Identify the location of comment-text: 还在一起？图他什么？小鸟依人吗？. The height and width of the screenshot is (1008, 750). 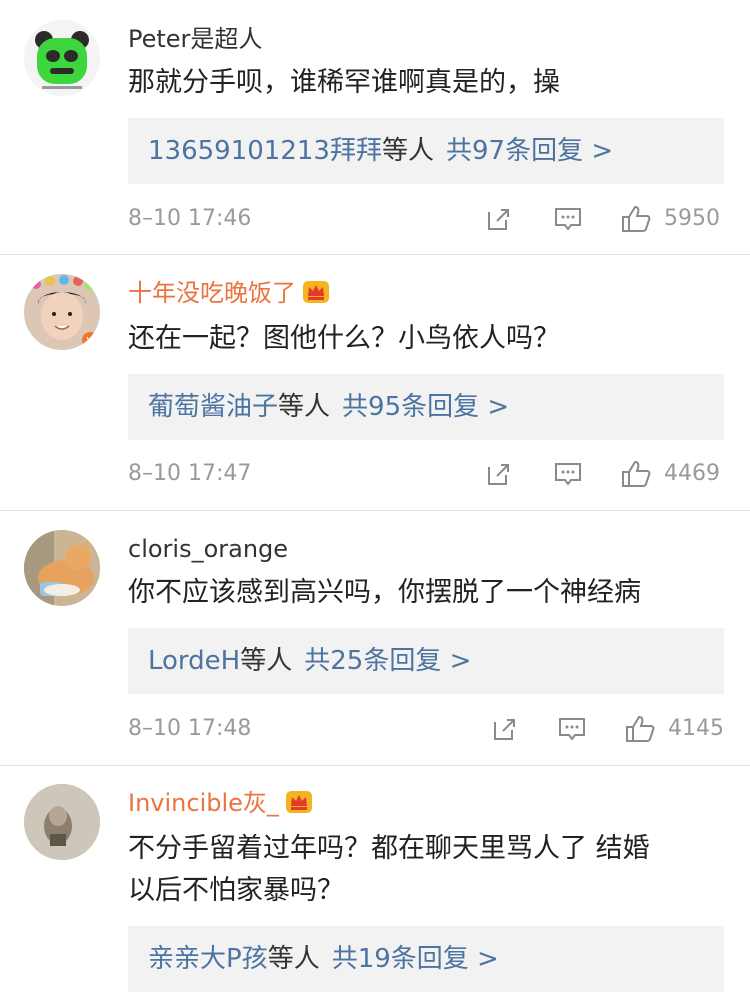
(344, 338).